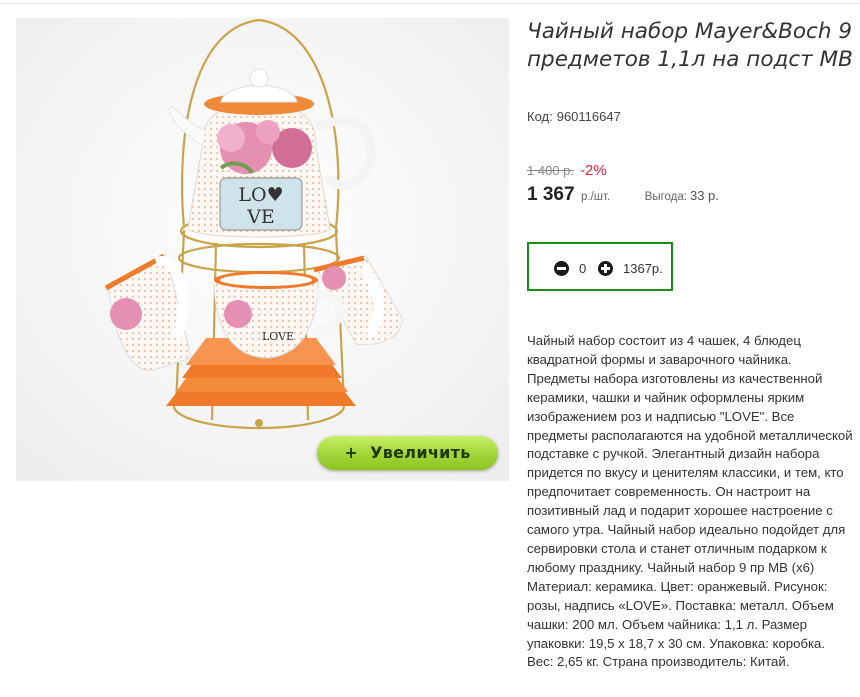 The height and width of the screenshot is (697, 860). What do you see at coordinates (593, 170) in the screenshot?
I see `discount-badge: -2%` at bounding box center [593, 170].